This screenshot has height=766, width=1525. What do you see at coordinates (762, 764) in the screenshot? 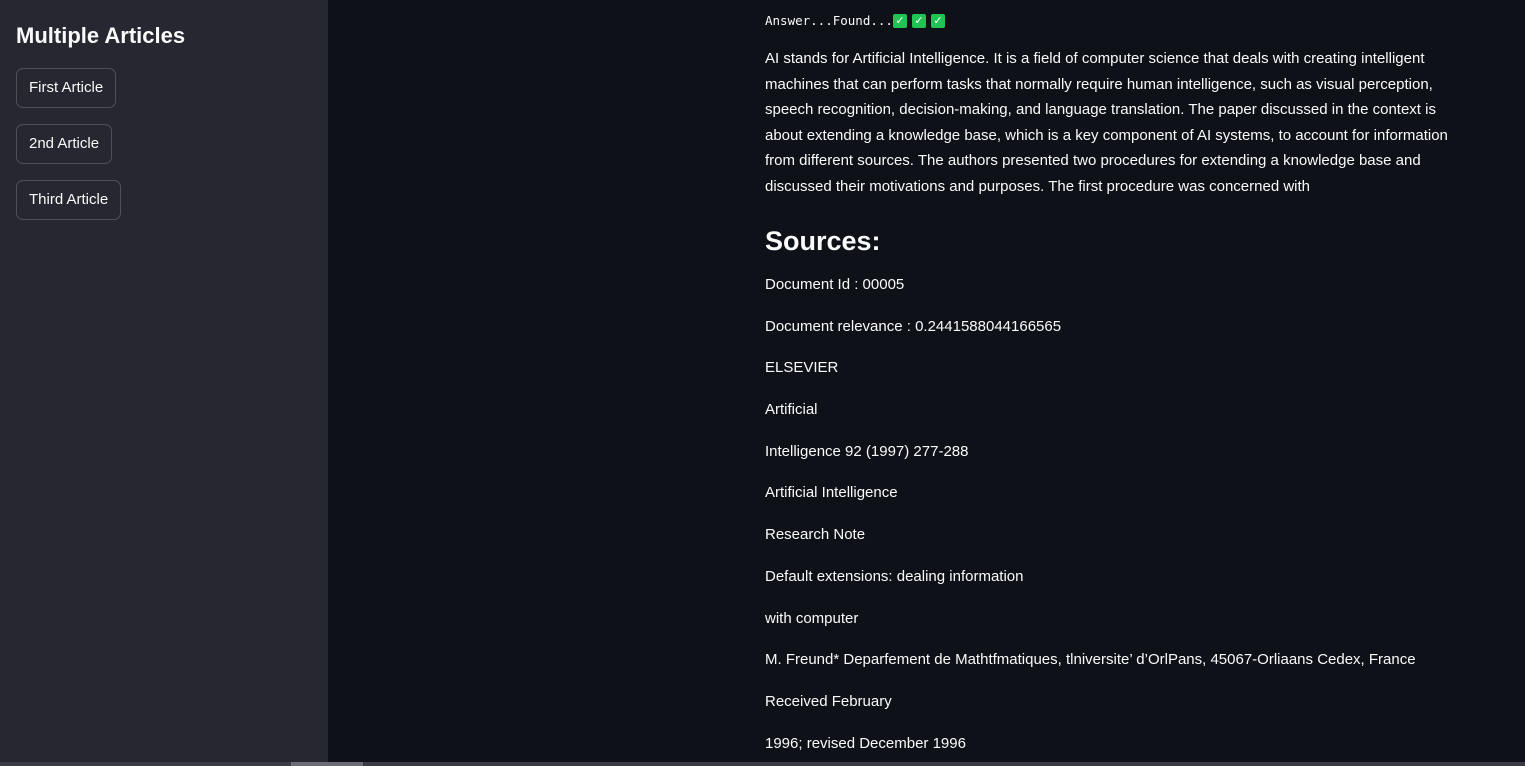
I see `horizontal-scrollbar` at bounding box center [762, 764].